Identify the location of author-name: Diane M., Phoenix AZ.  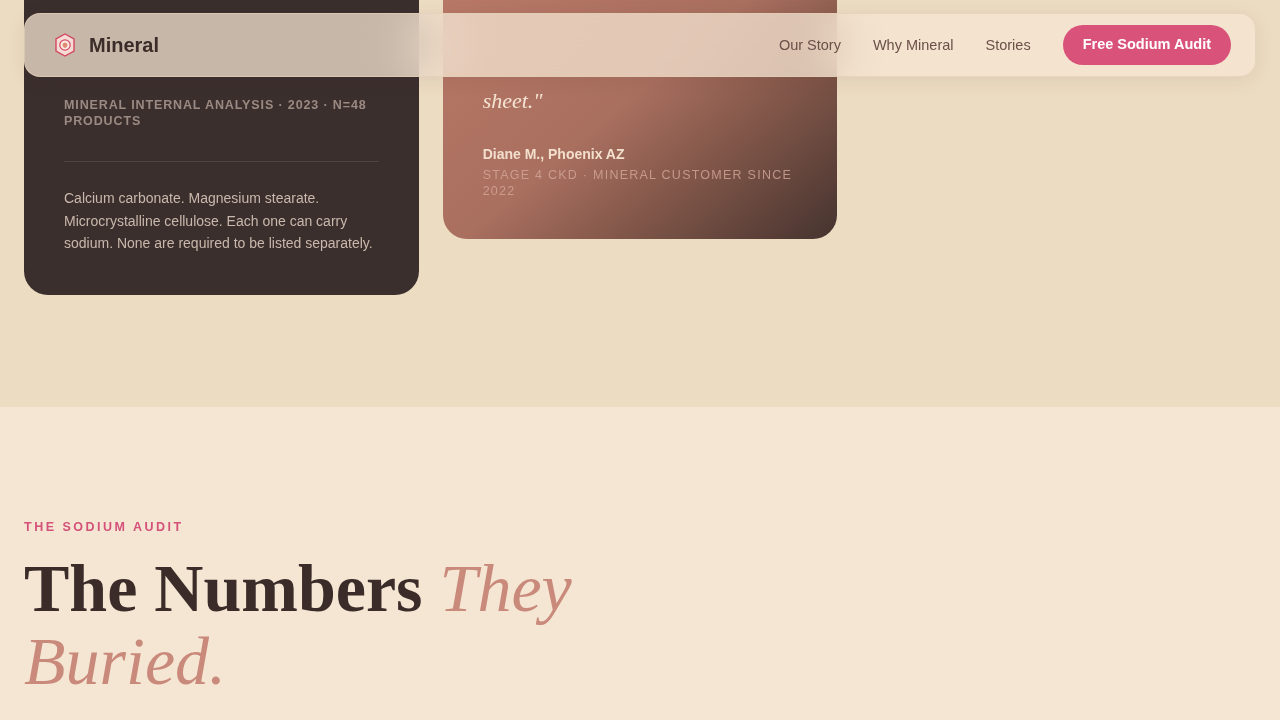
(554, 154).